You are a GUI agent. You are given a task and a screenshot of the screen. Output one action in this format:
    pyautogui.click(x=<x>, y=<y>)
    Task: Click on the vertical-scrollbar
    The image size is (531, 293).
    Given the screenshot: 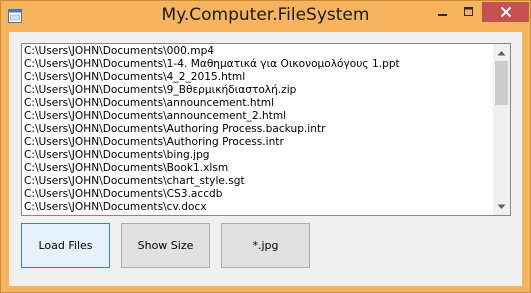 What is the action you would take?
    pyautogui.click(x=501, y=129)
    